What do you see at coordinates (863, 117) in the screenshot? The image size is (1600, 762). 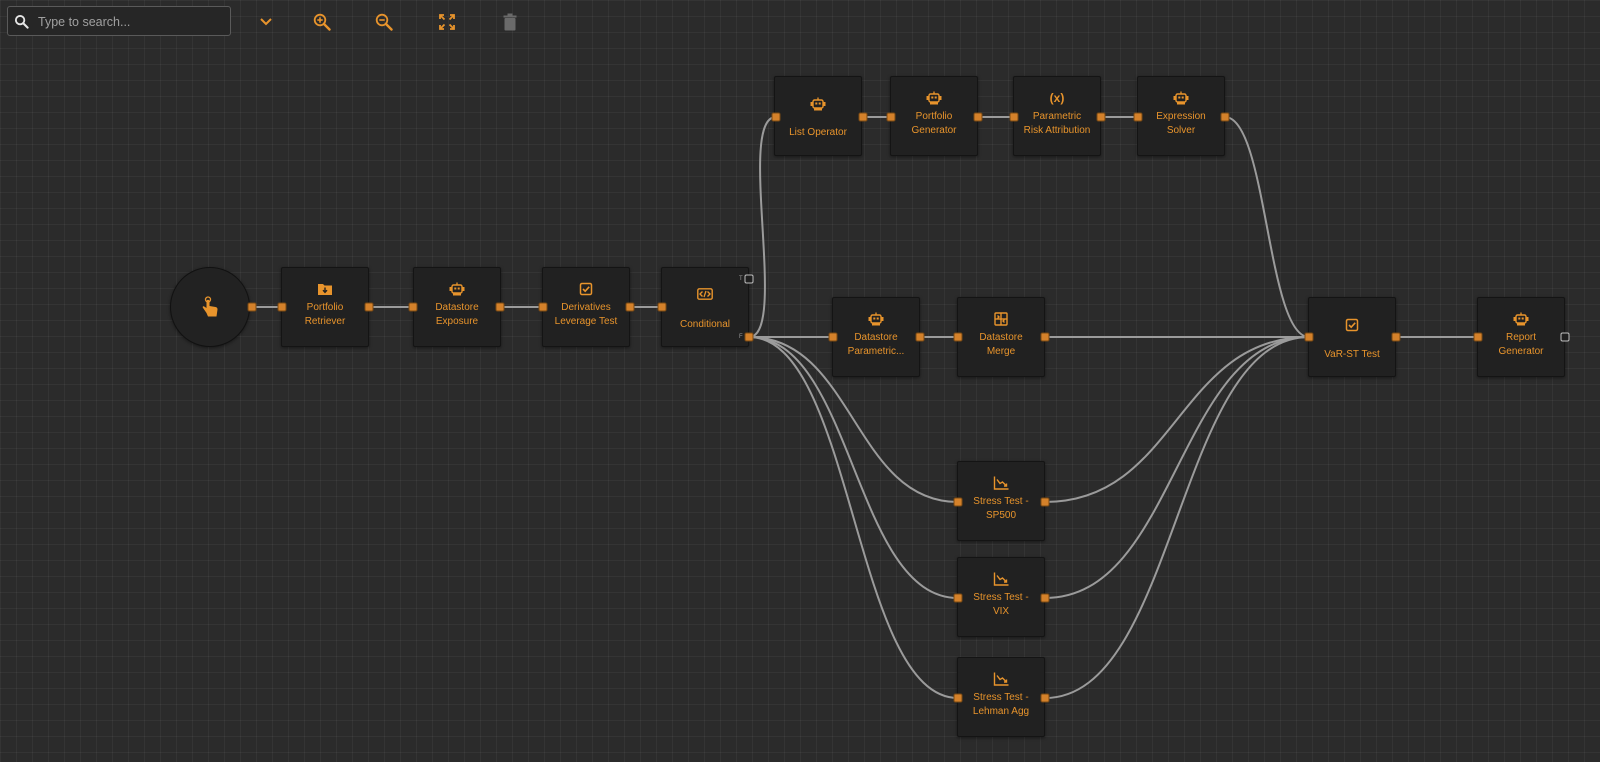 I see `list-operator-output-port` at bounding box center [863, 117].